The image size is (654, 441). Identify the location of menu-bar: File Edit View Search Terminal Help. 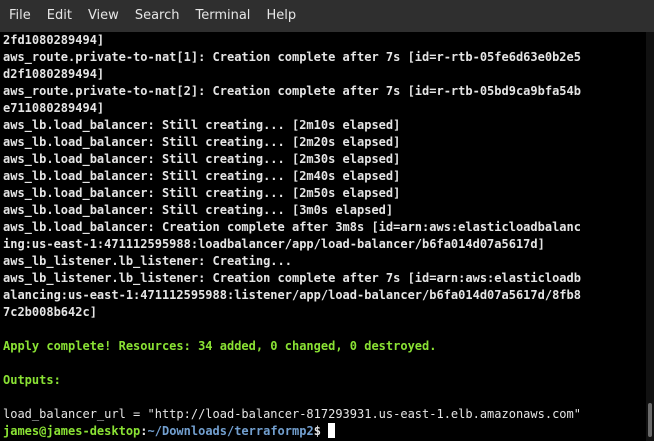
(327, 16).